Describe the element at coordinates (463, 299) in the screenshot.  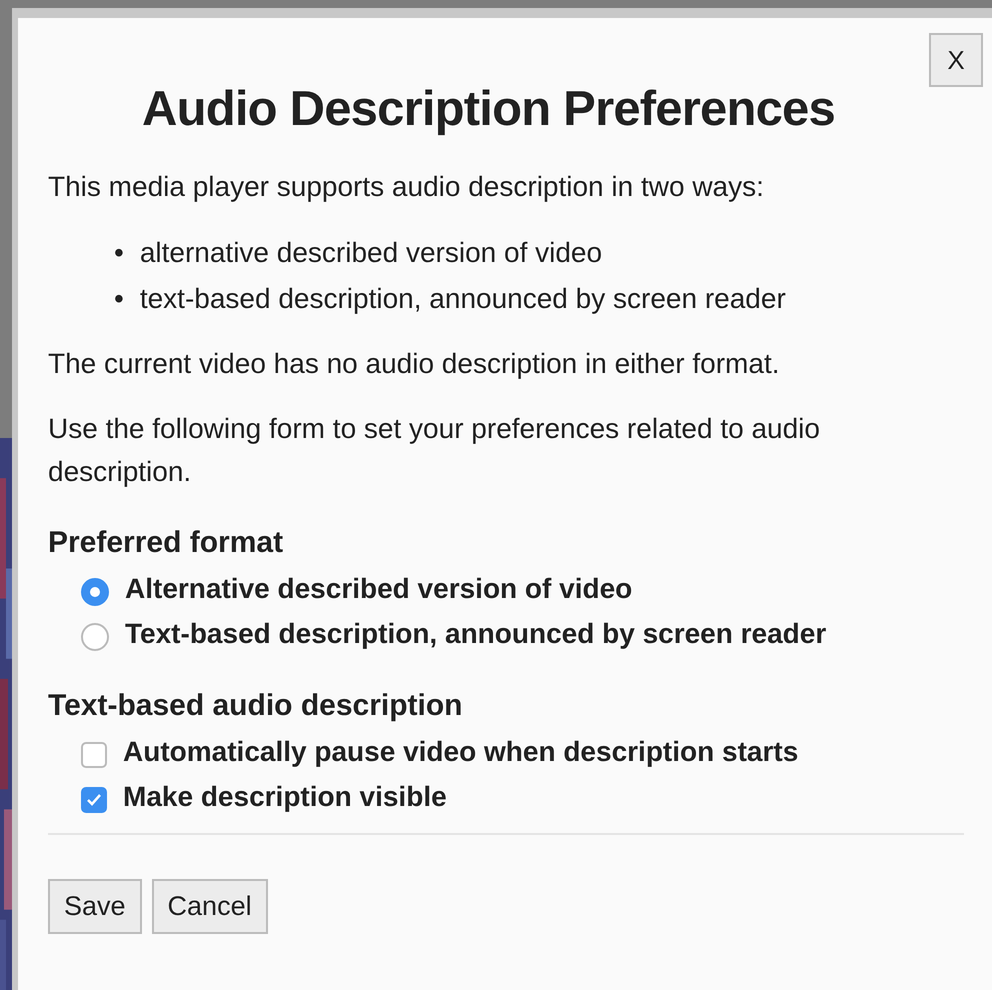
I see `list-item: text-based description, announced by screen reader` at that location.